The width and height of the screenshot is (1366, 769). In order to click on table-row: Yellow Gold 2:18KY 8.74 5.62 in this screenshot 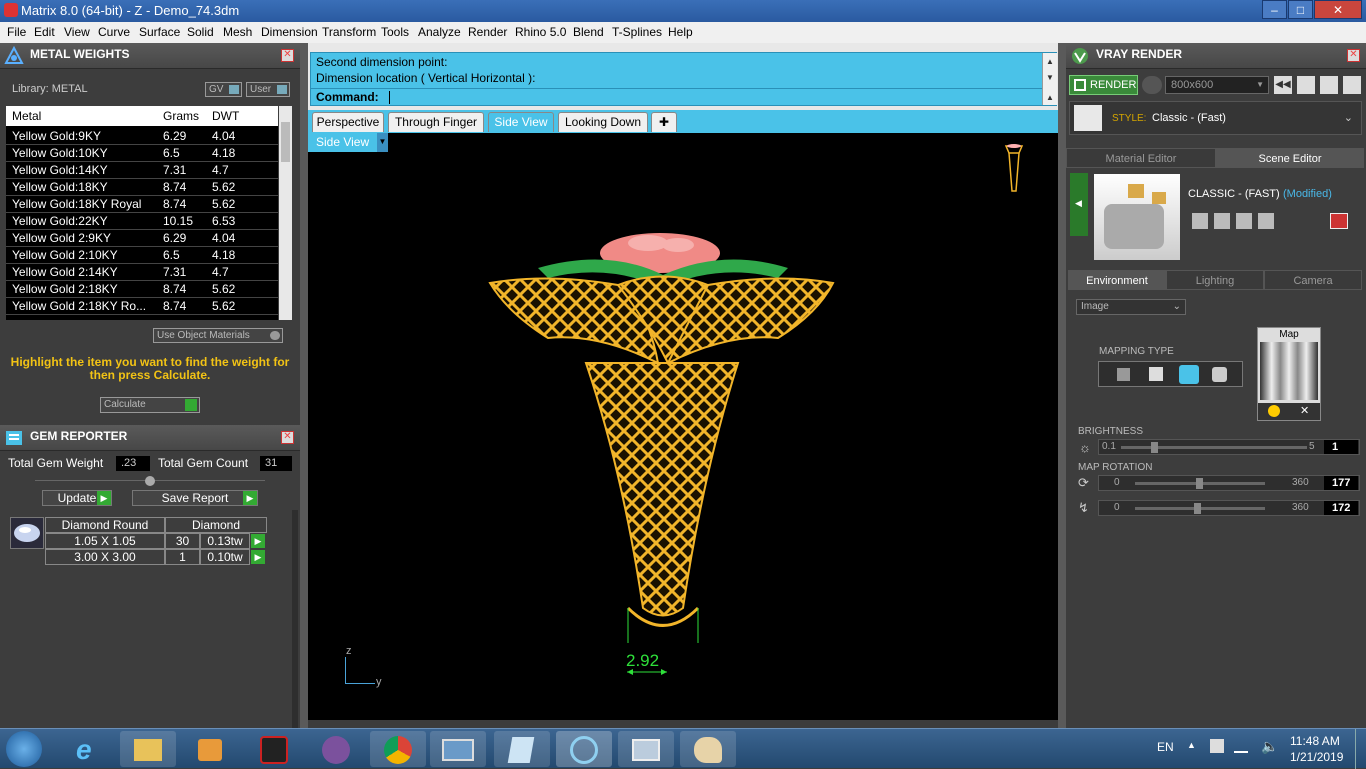, I will do `click(142, 289)`.